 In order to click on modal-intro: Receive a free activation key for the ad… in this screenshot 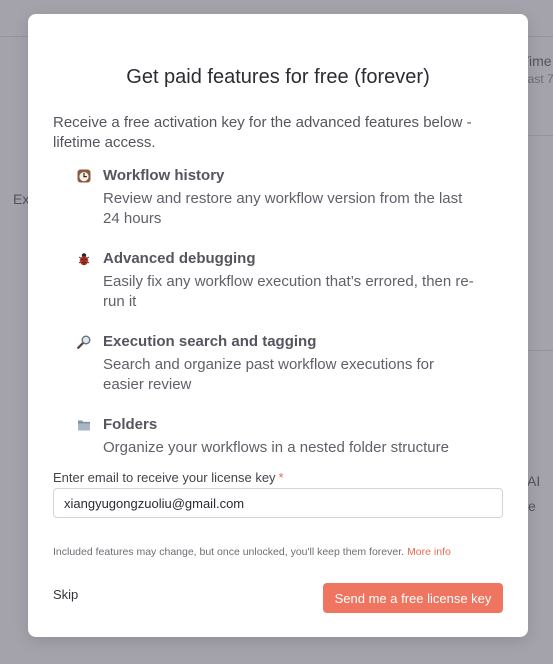, I will do `click(262, 132)`.